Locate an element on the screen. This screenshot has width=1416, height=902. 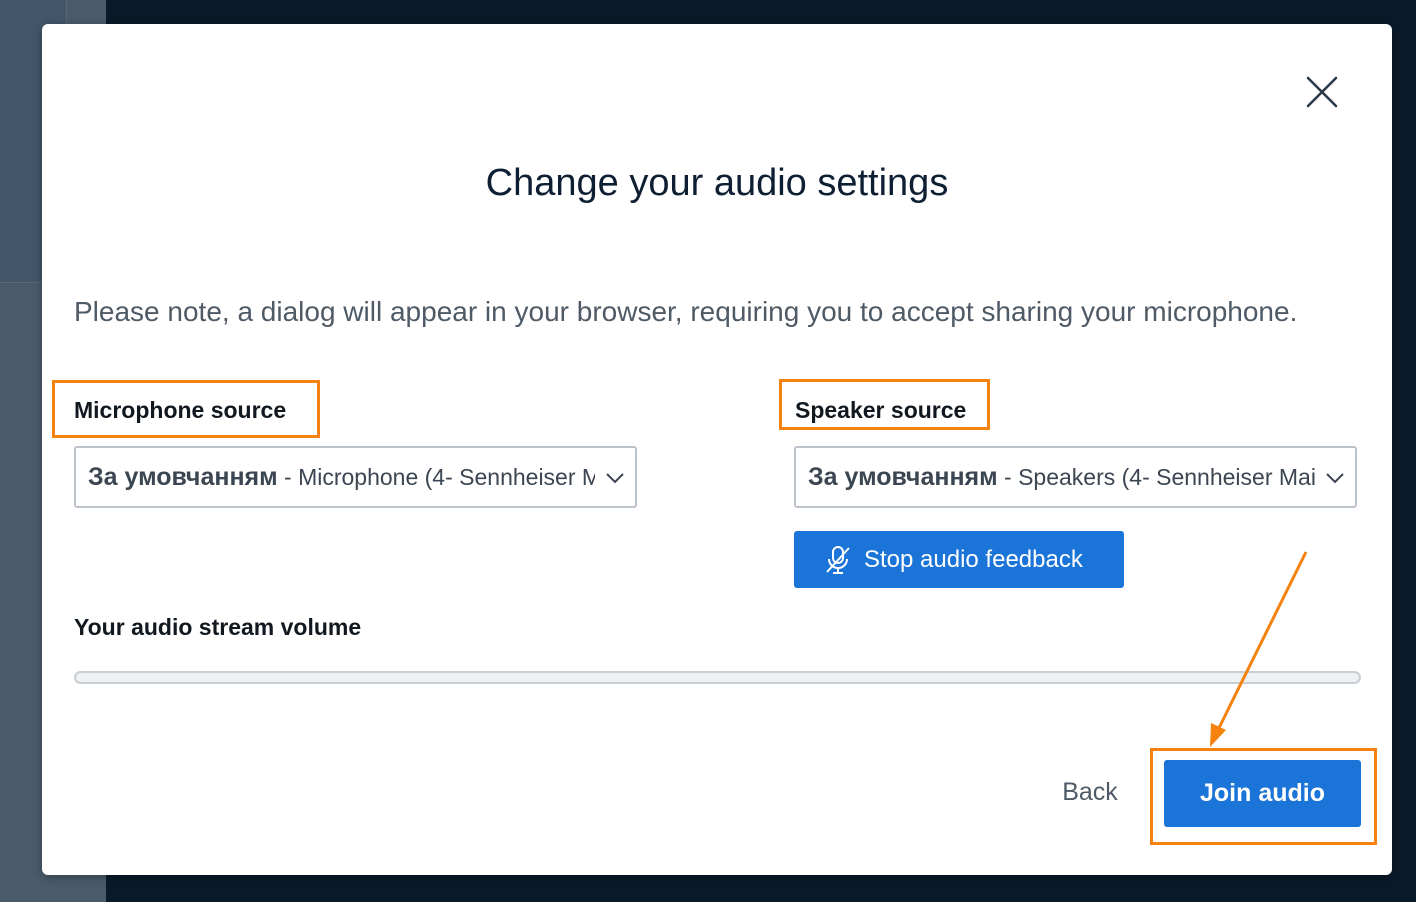
close-button is located at coordinates (1322, 92).